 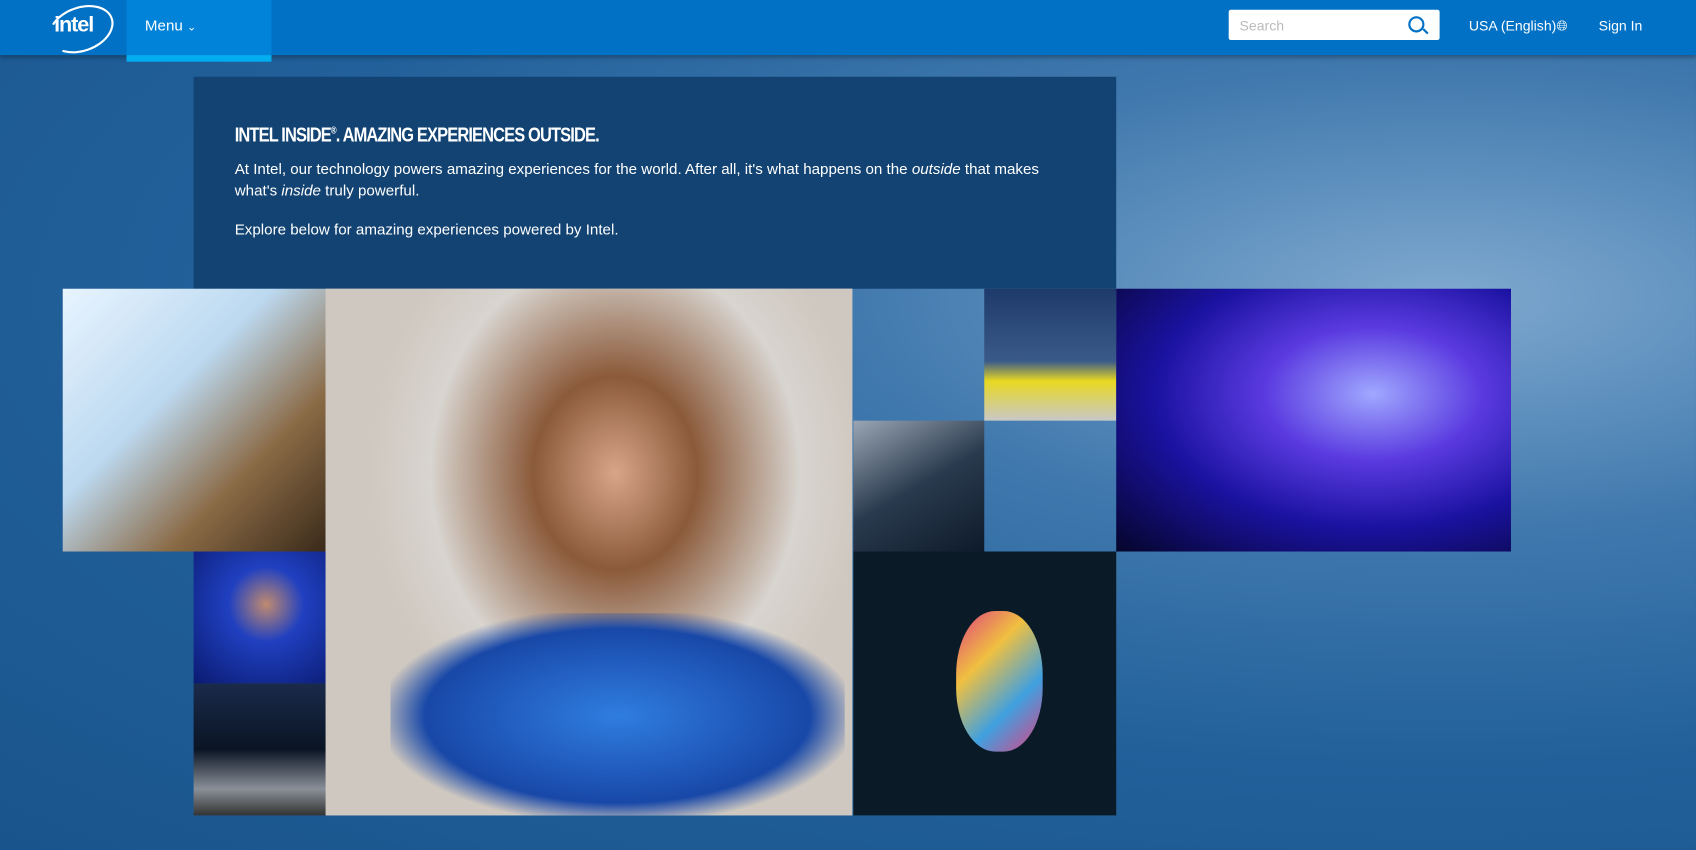 I want to click on tile-turntable, so click(x=259, y=749).